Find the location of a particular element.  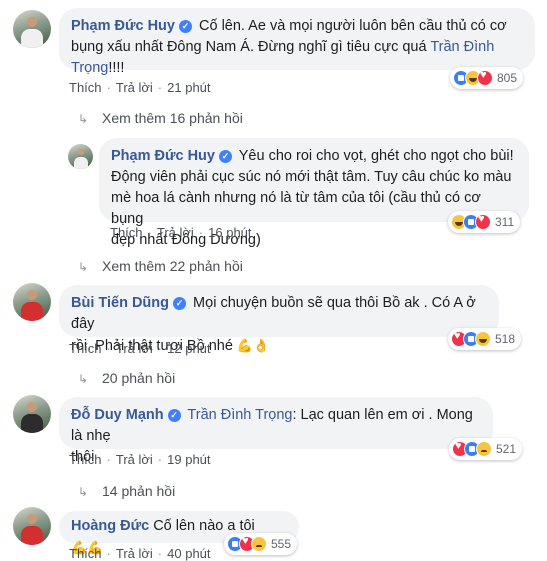

comment-actions: Thích · Trả lời · 16 phút is located at coordinates (181, 232).